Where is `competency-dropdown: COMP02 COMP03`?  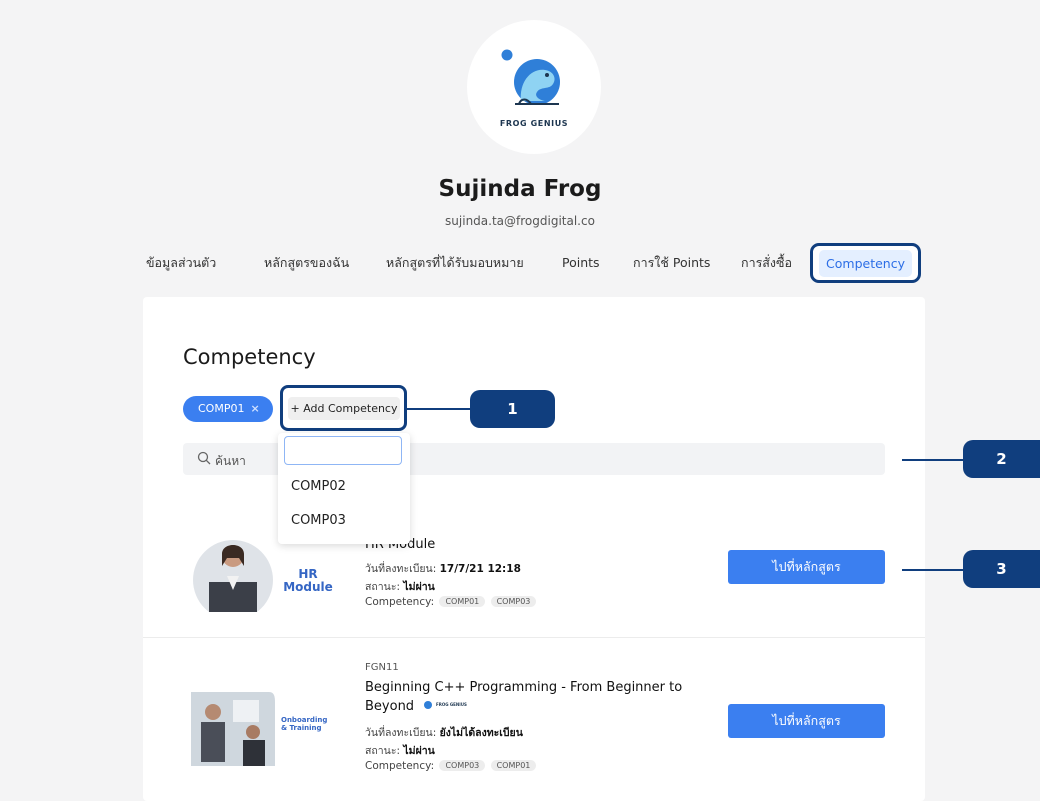
competency-dropdown: COMP02 COMP03 is located at coordinates (344, 488).